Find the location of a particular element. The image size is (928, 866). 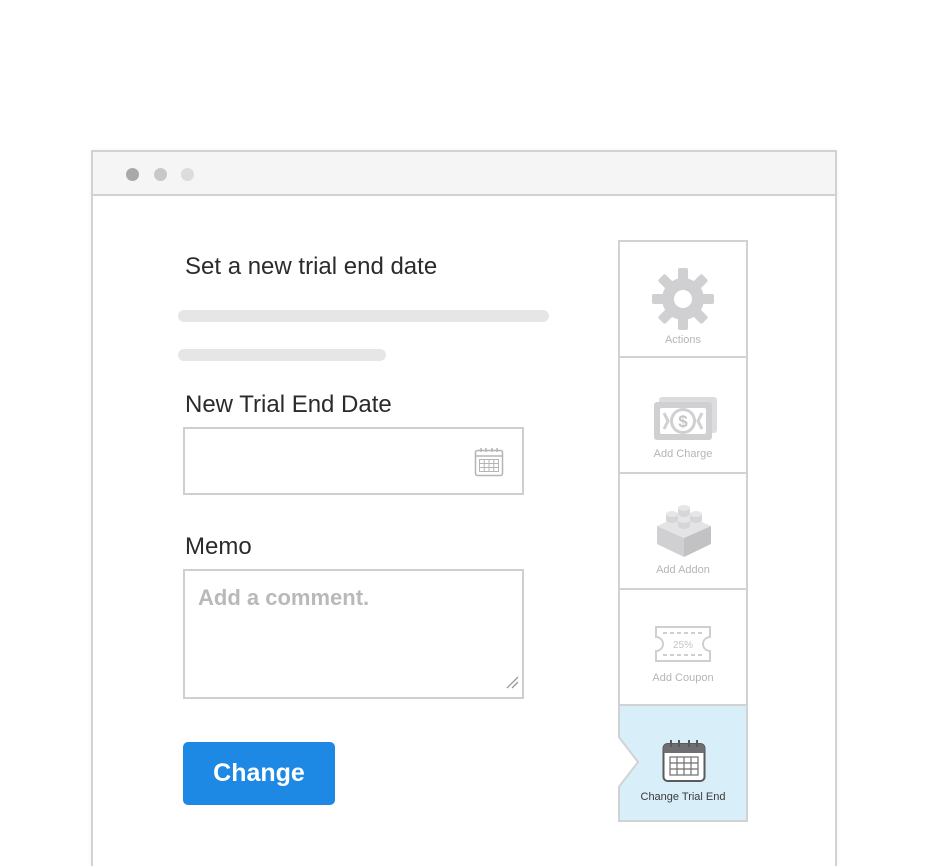

change-button: Change is located at coordinates (259, 773).